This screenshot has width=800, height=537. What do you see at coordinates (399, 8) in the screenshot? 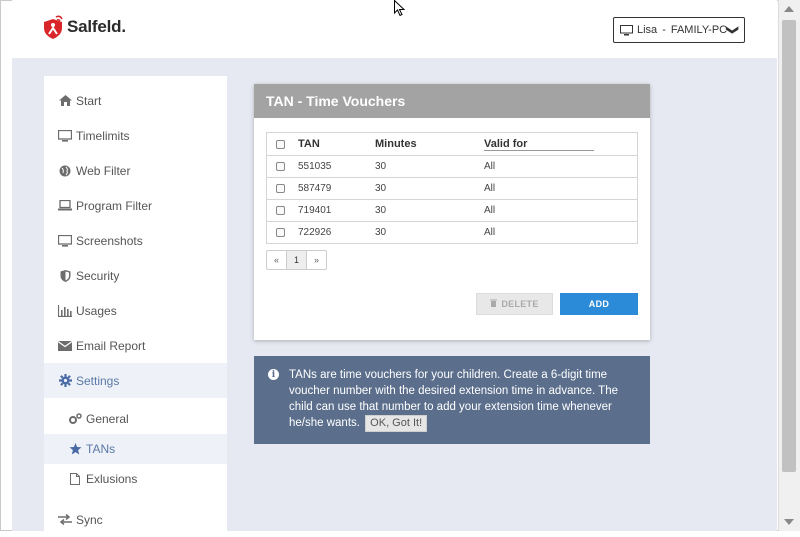
I see `mouse-cursor-icon` at bounding box center [399, 8].